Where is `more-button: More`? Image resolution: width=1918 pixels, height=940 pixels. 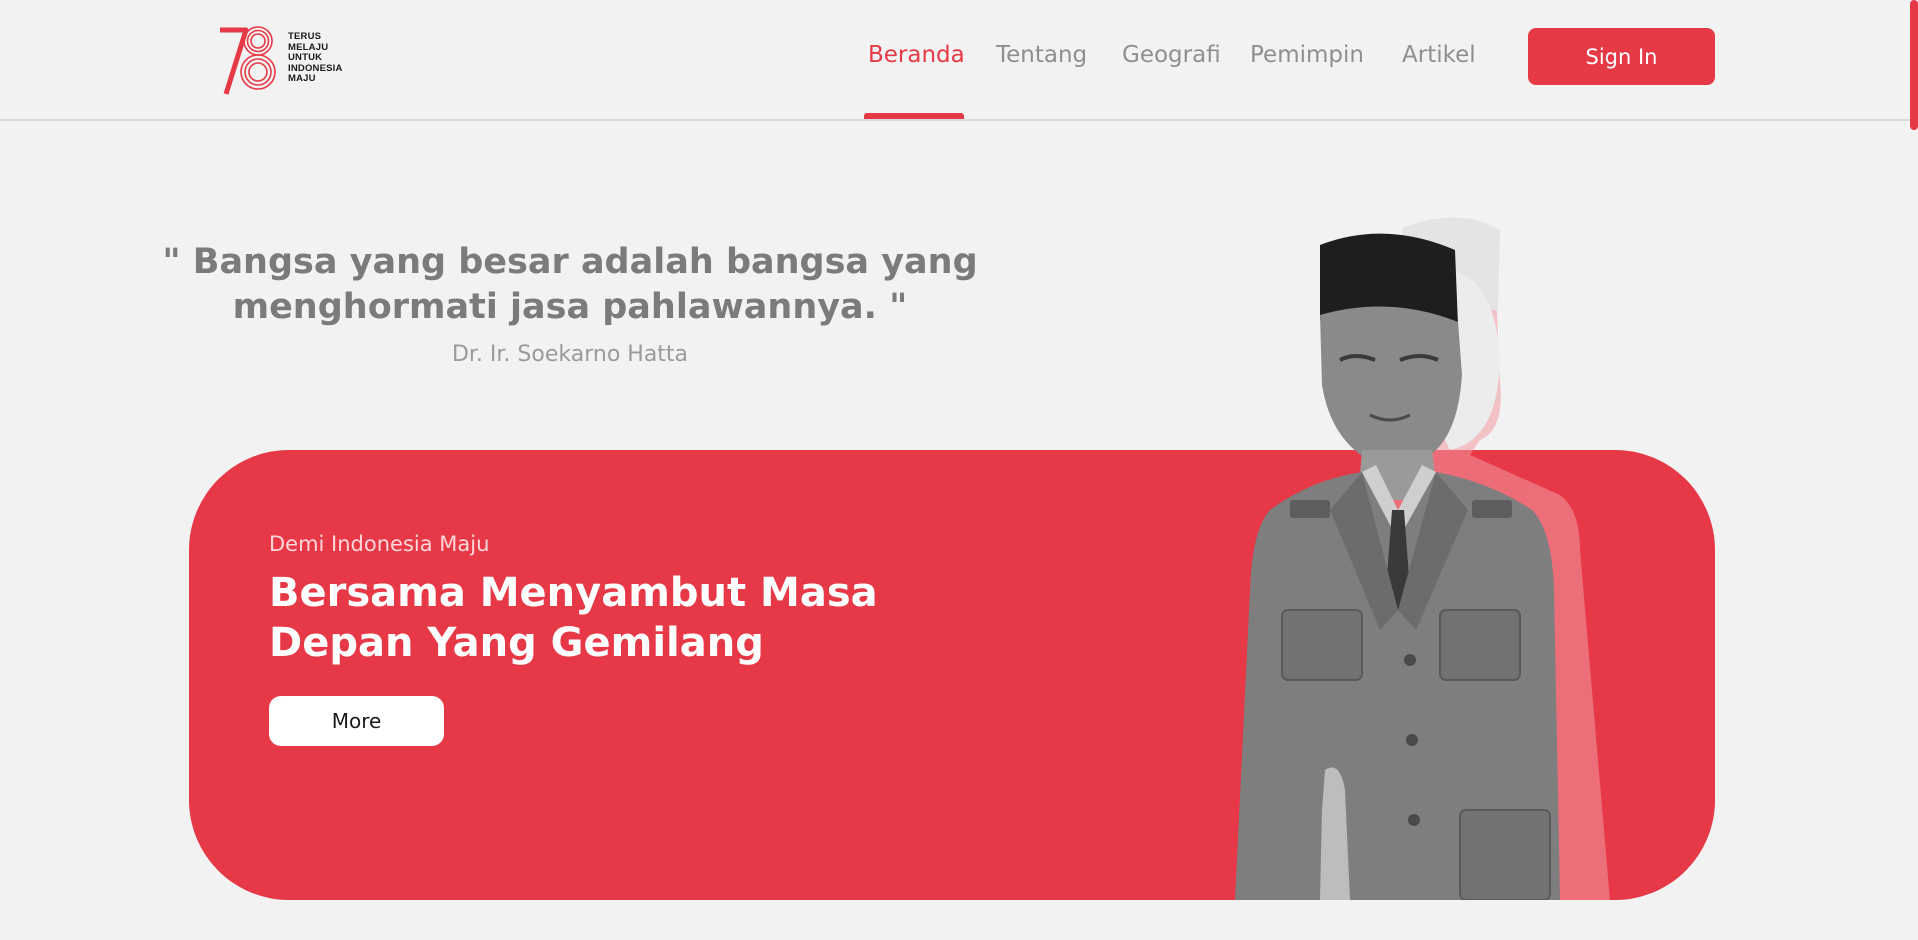
more-button: More is located at coordinates (356, 721).